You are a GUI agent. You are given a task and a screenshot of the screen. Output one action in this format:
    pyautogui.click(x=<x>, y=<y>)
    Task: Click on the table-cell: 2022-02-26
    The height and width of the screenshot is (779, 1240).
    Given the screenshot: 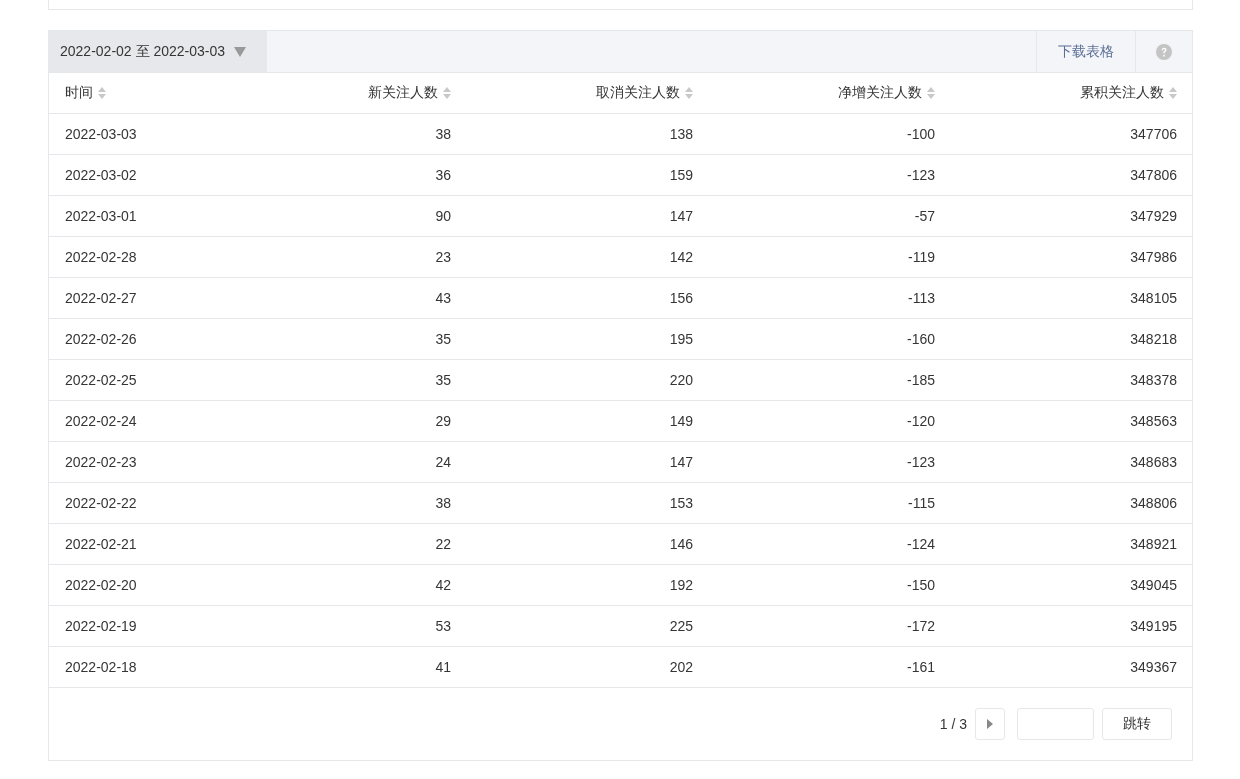 What is the action you would take?
    pyautogui.click(x=101, y=339)
    